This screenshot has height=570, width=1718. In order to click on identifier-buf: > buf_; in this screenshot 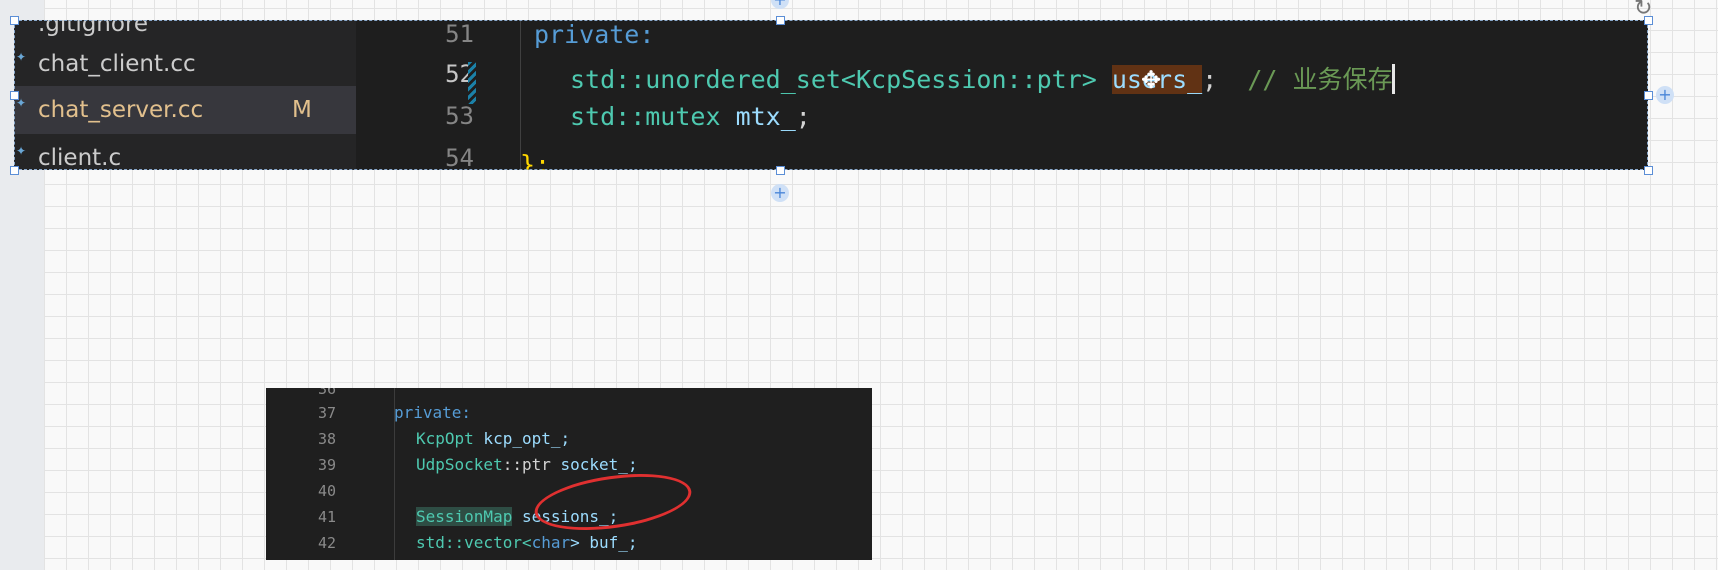, I will do `click(604, 542)`.